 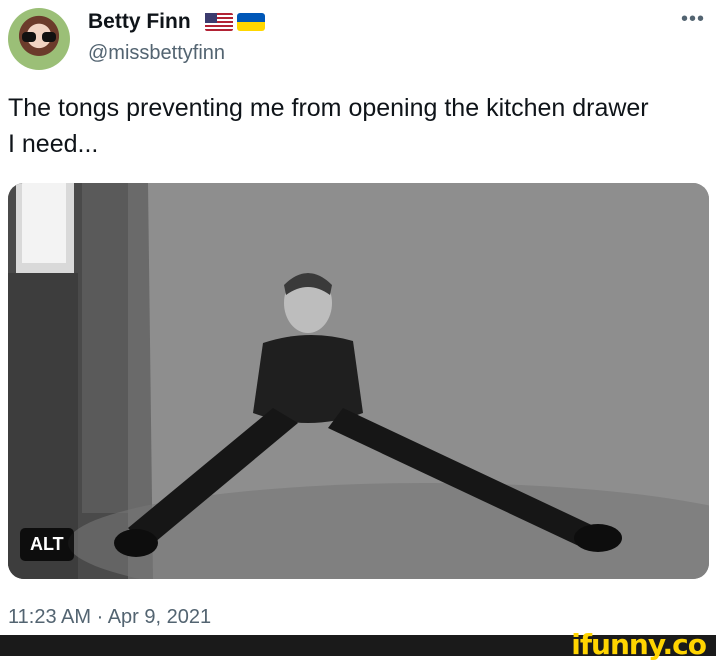 I want to click on flag-emojis, so click(x=235, y=22).